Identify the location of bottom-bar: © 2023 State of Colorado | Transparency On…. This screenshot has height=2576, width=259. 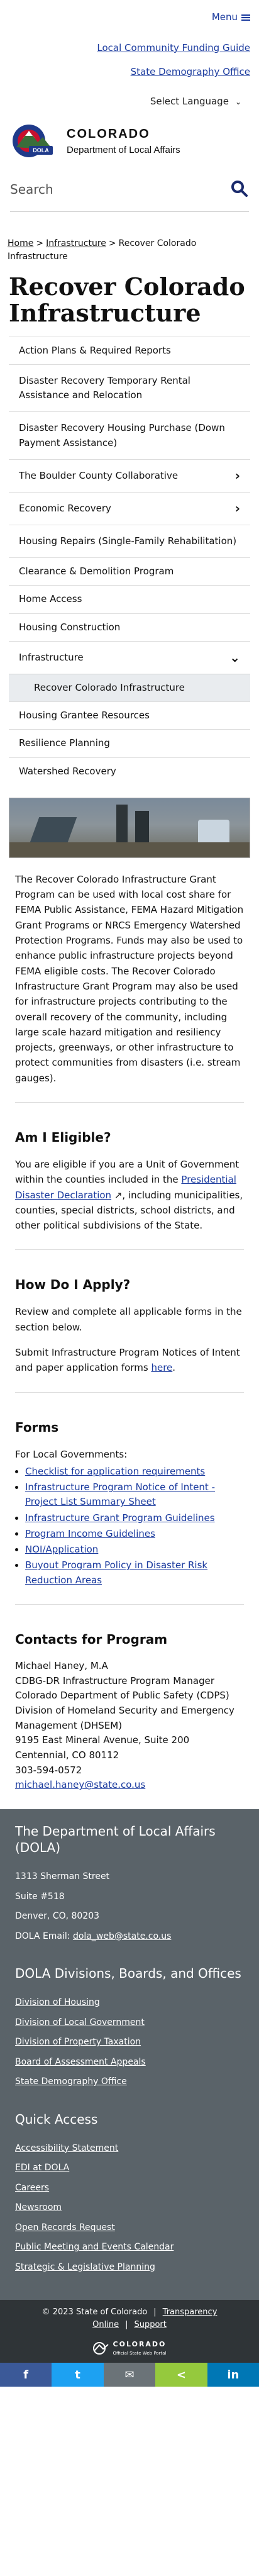
(129, 2331).